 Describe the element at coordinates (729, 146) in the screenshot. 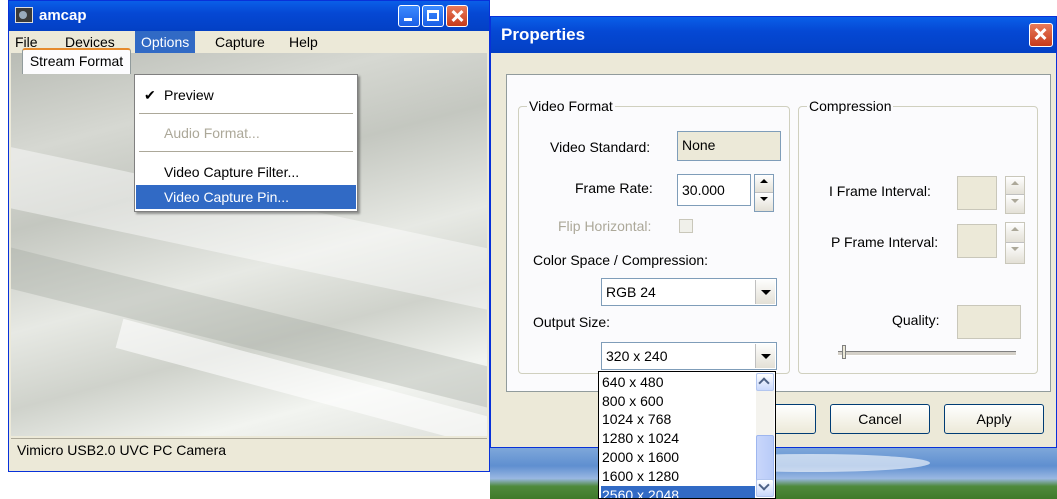

I see `video-standard-field: None` at that location.